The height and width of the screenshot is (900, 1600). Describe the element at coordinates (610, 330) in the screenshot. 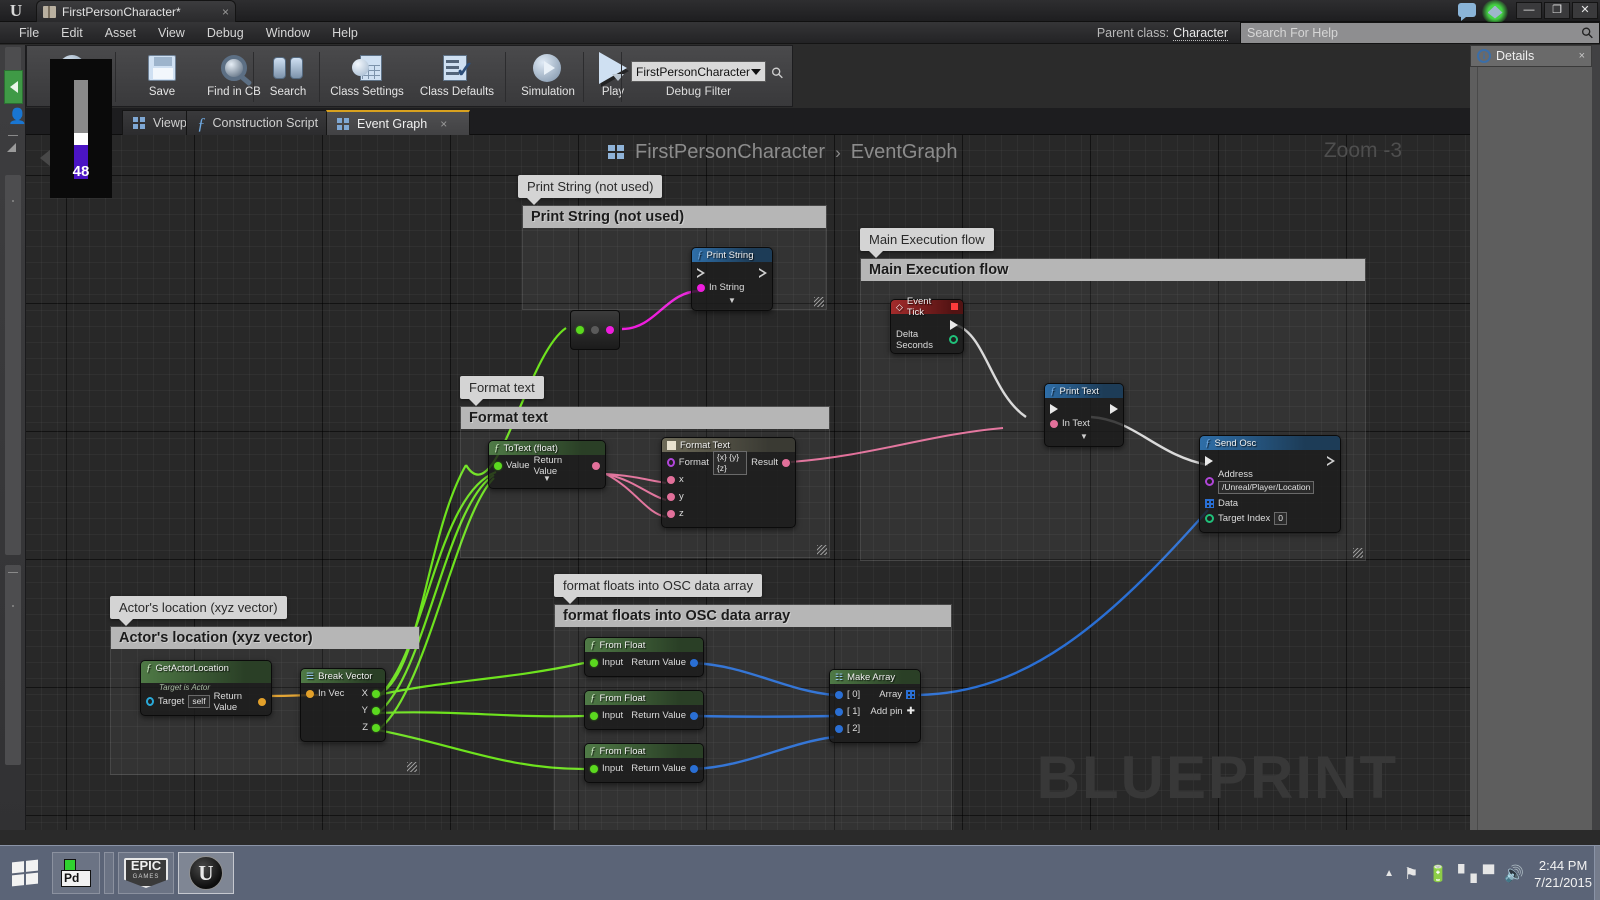

I see `reroute-out-pin` at that location.